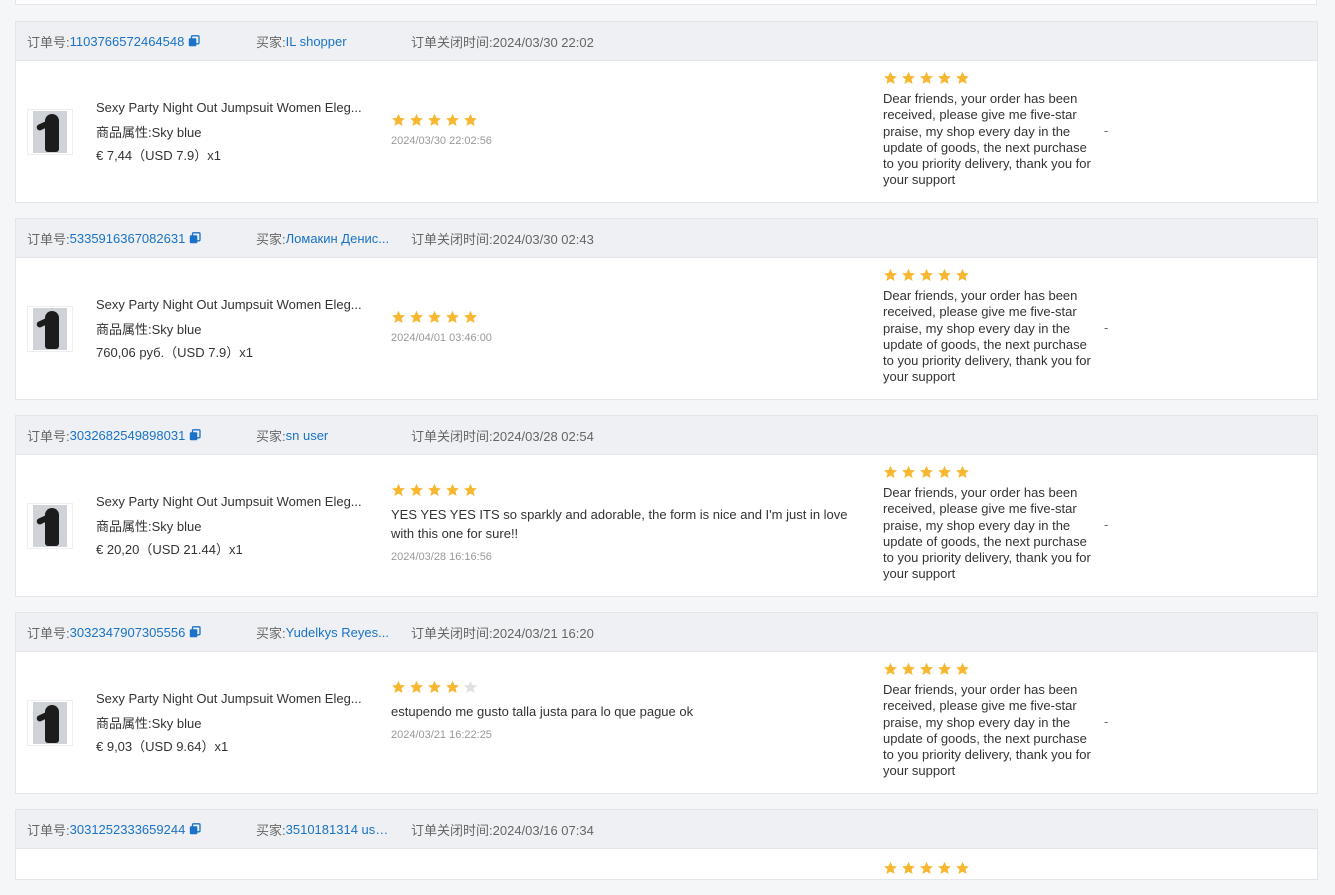  What do you see at coordinates (128, 829) in the screenshot?
I see `order-no-link: 3031252333659244` at bounding box center [128, 829].